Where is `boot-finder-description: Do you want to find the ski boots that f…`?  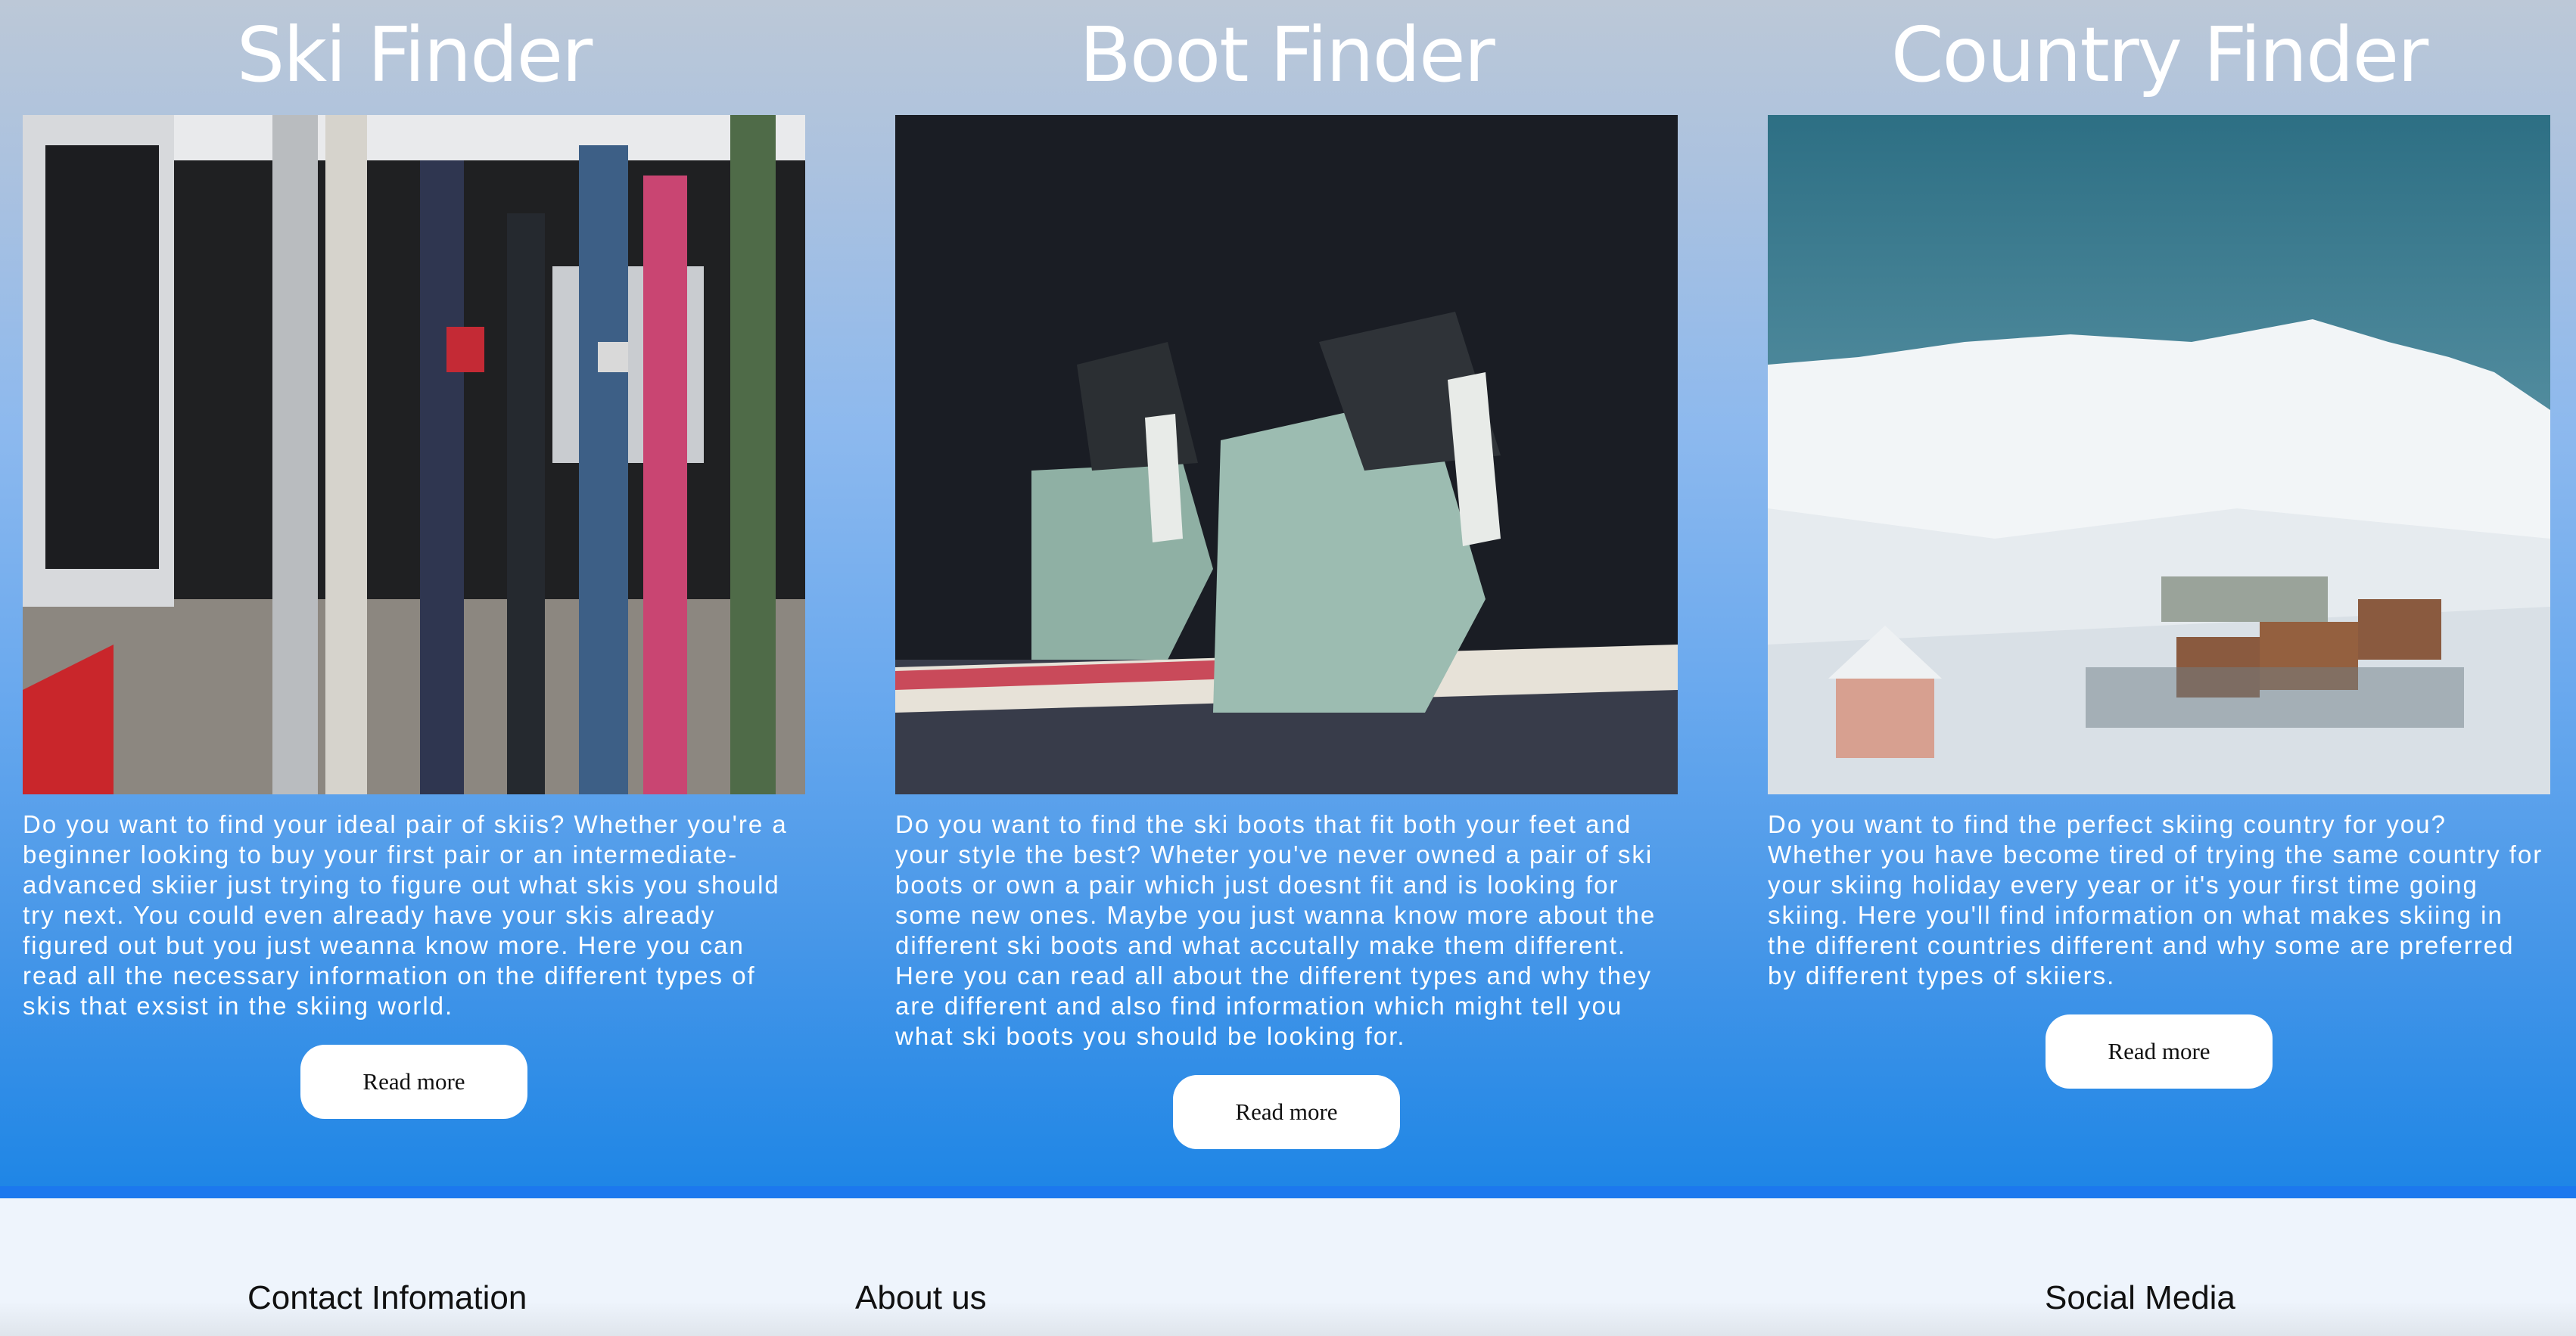
boot-finder-description: Do you want to find the ski boots that f… is located at coordinates (1276, 930).